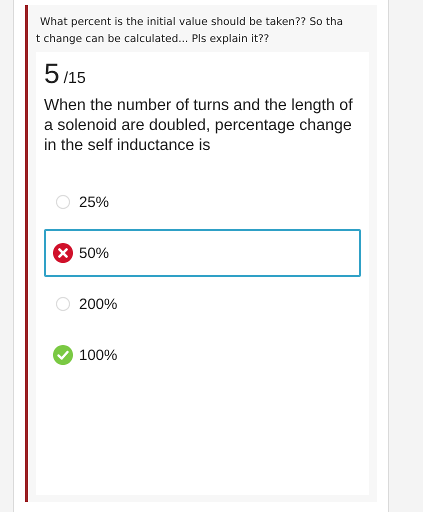 The image size is (423, 512). What do you see at coordinates (63, 253) in the screenshot?
I see `cross-icon` at bounding box center [63, 253].